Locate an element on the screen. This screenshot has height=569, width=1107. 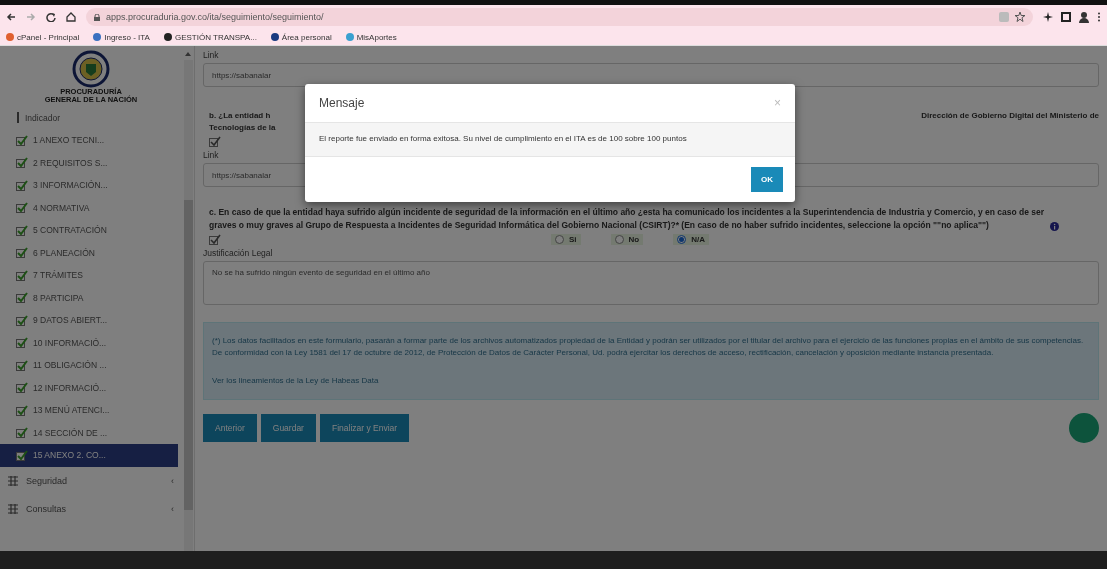
bookmark: MisAportes is located at coordinates (371, 37).